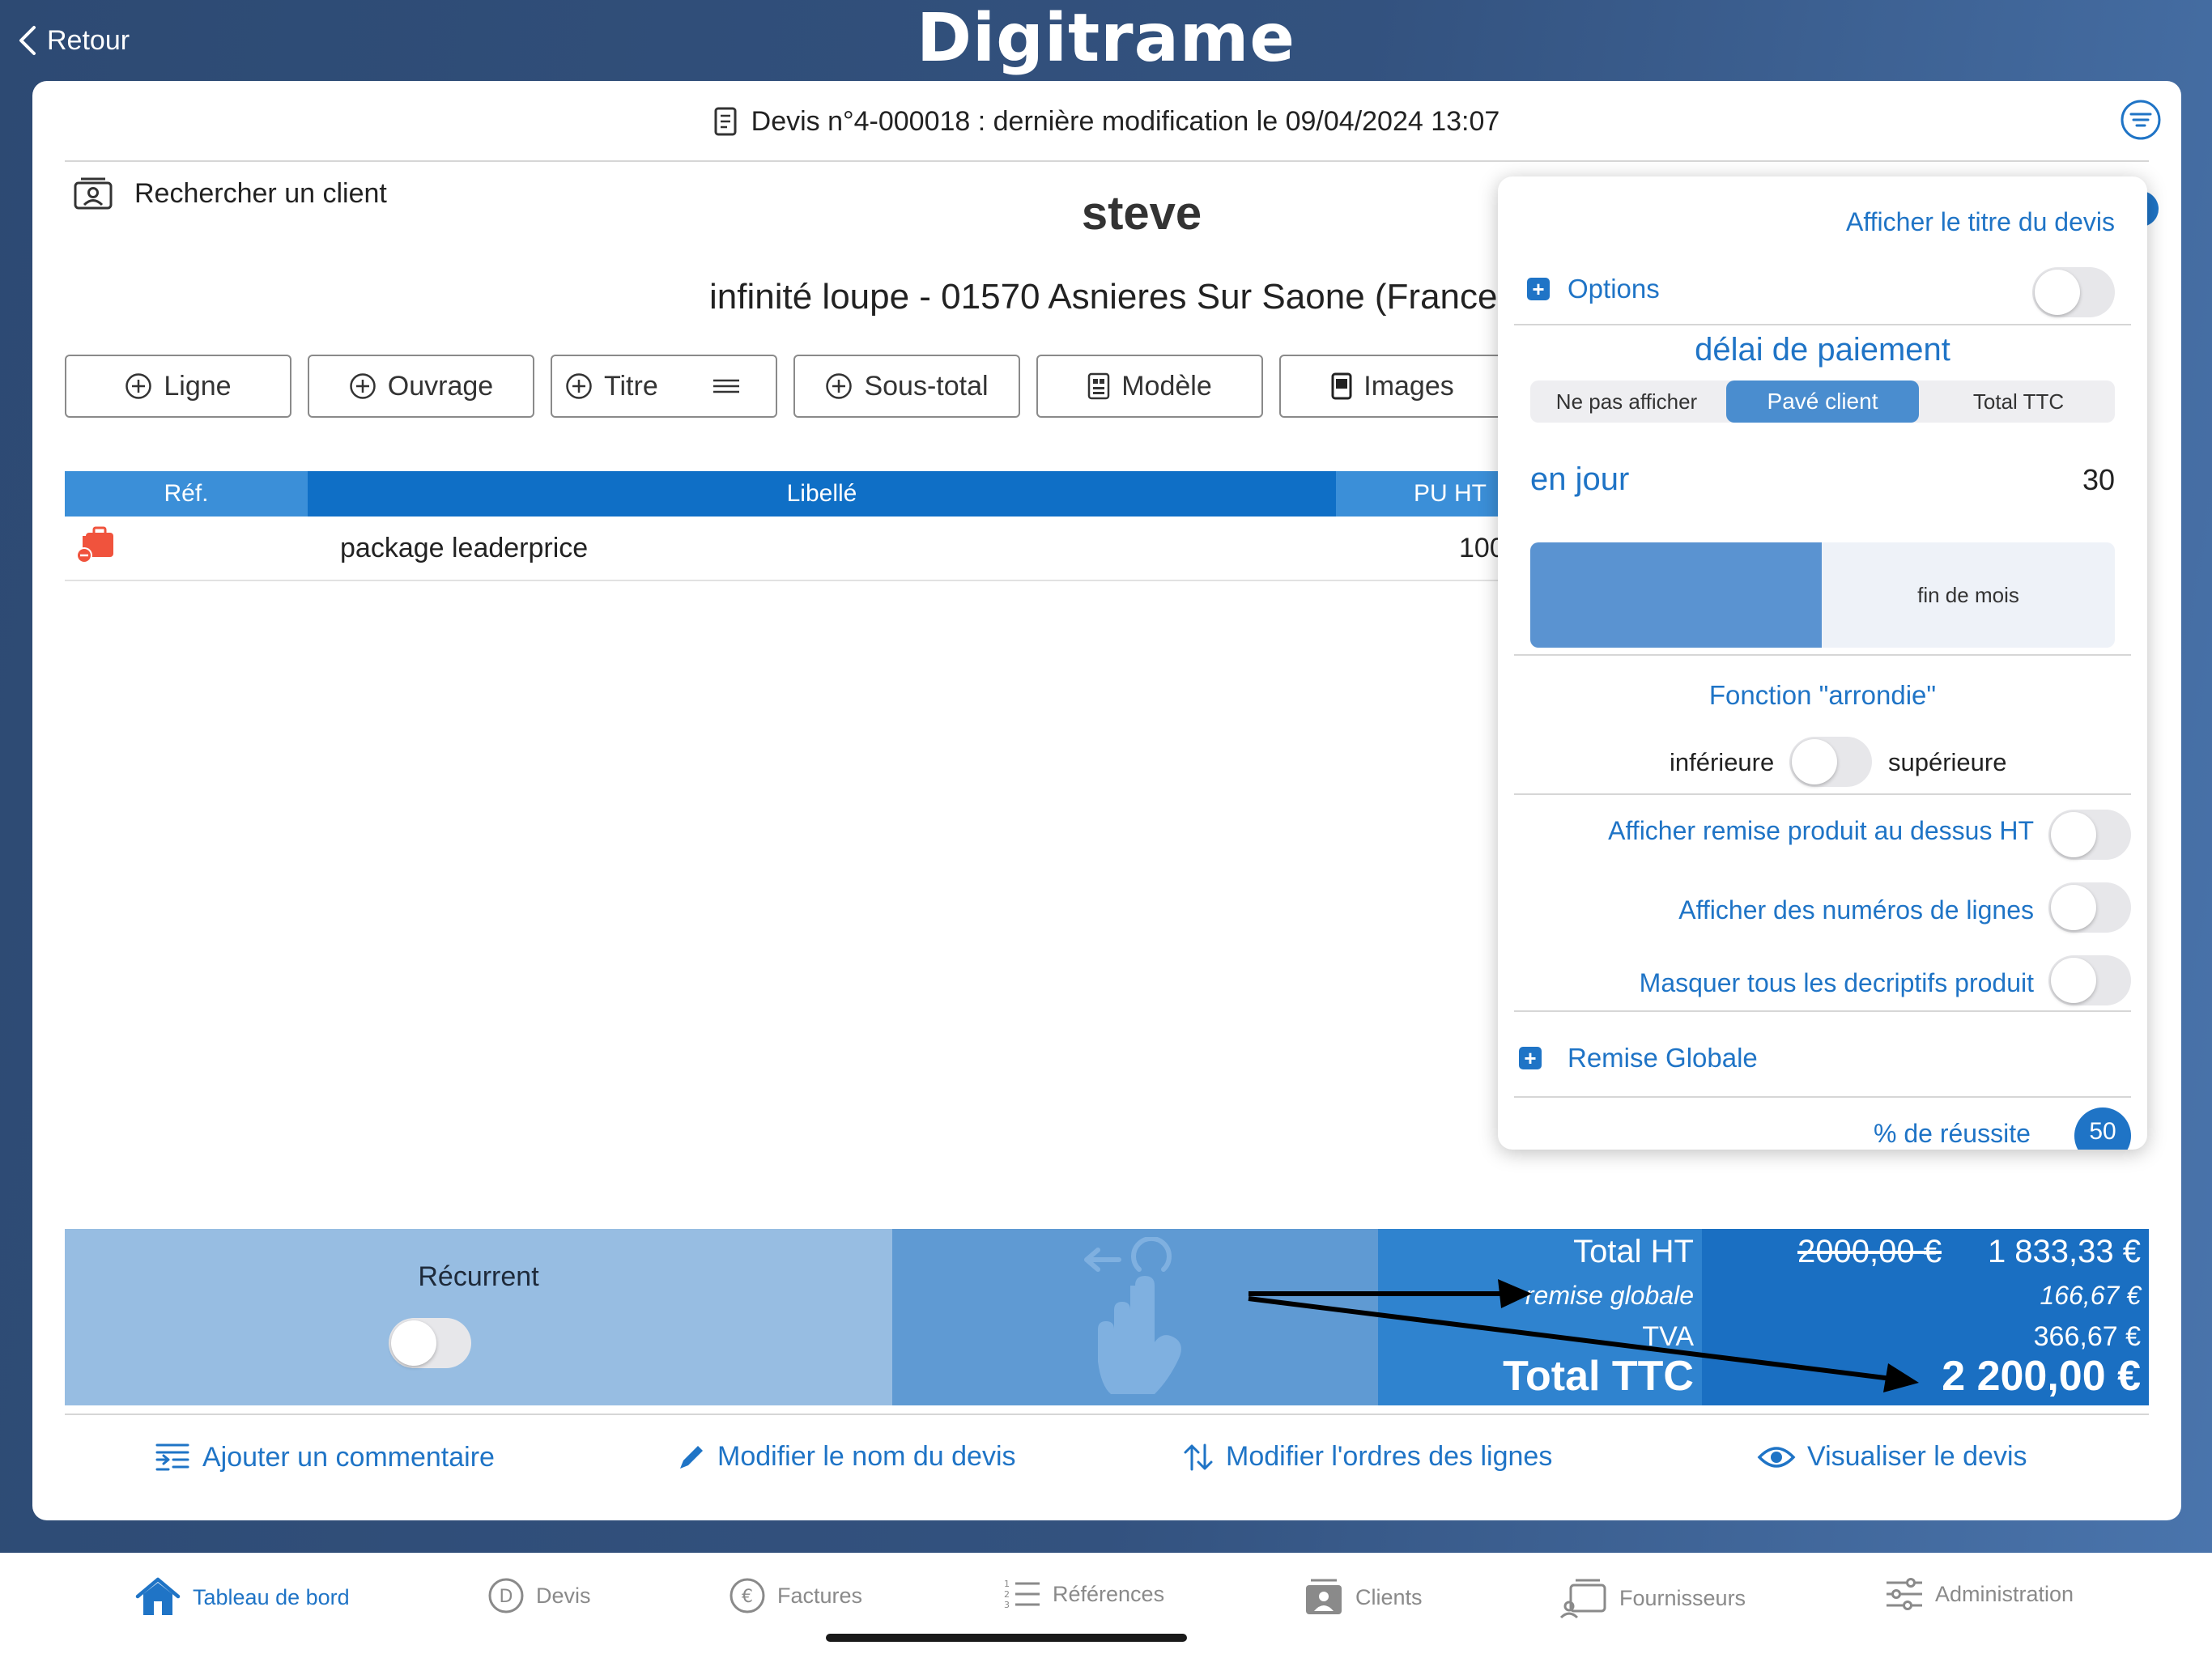 Image resolution: width=2212 pixels, height=1658 pixels. I want to click on delay-option-selected, so click(1676, 595).